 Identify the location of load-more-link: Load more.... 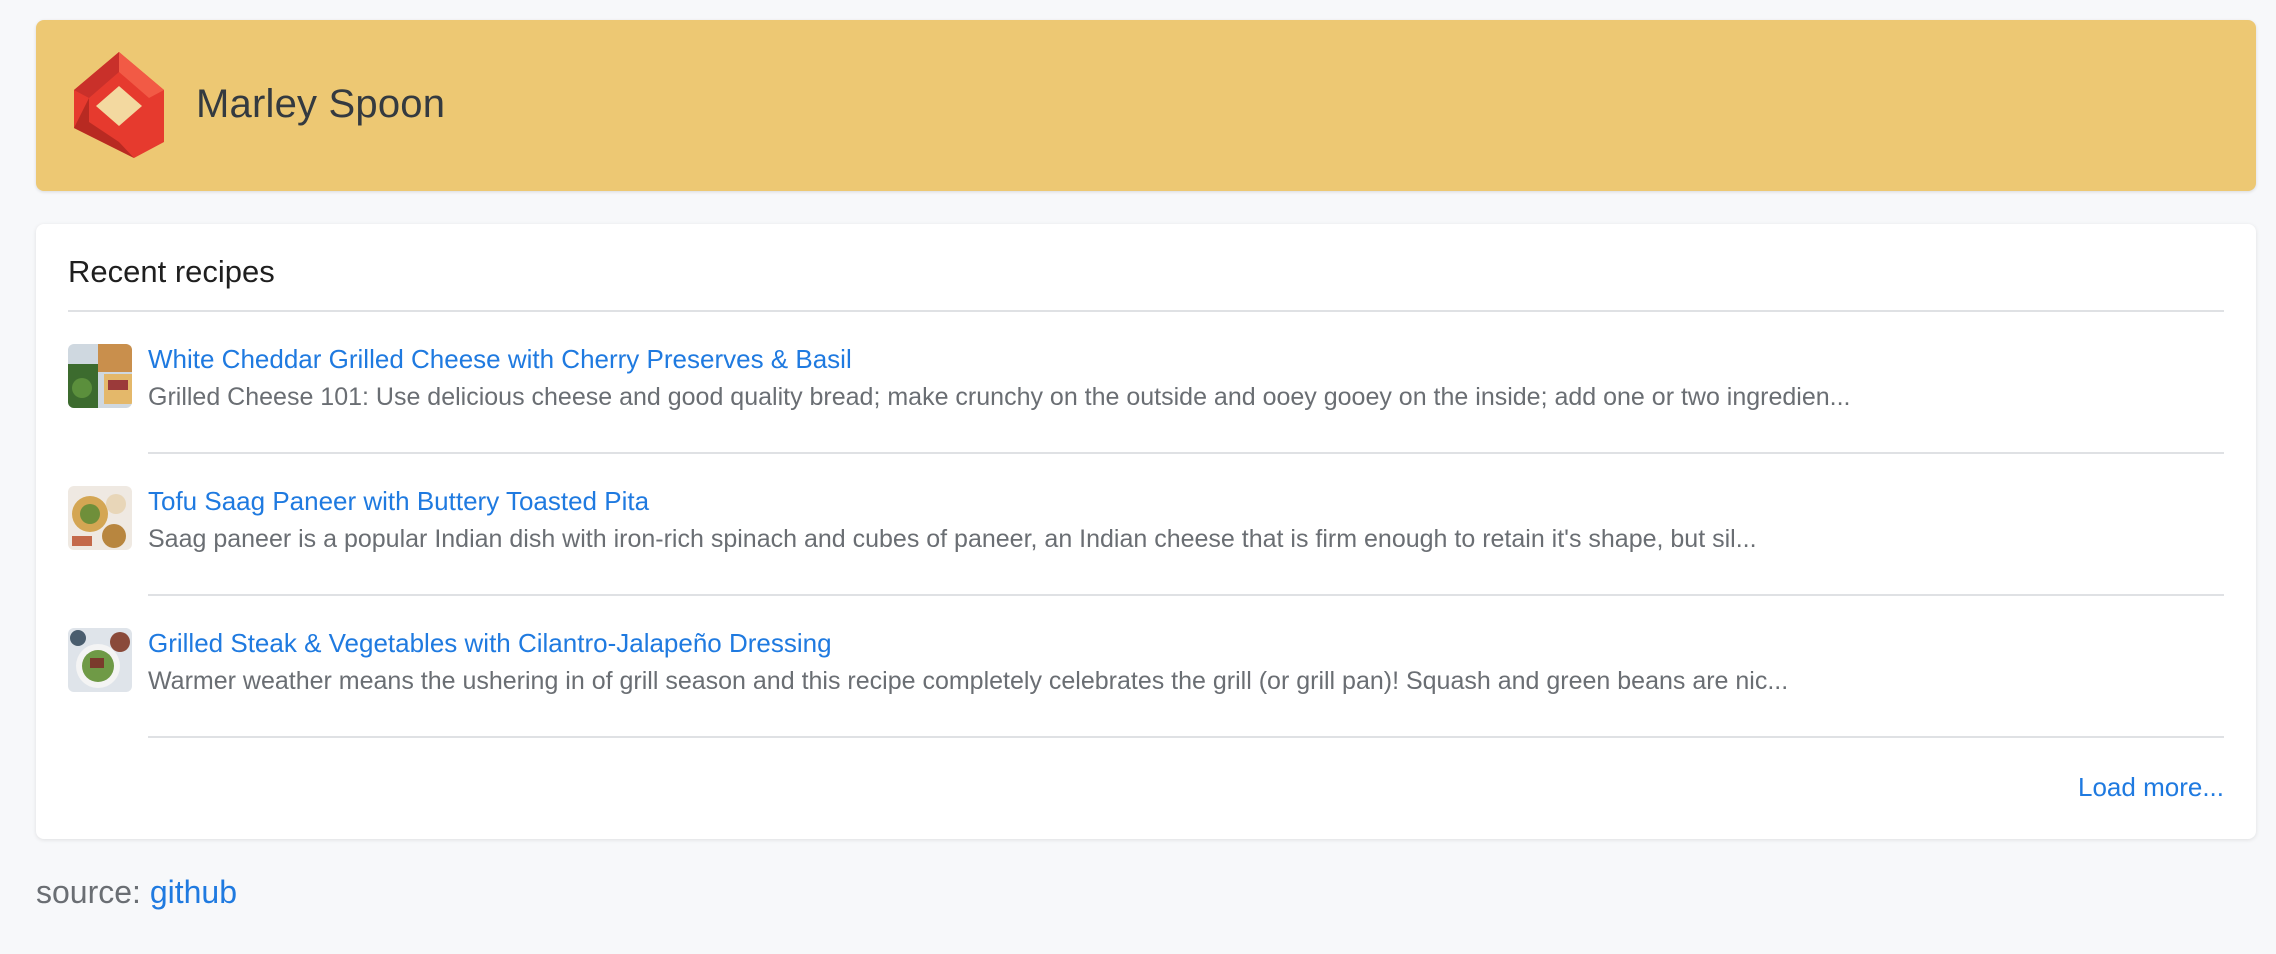
(2151, 787).